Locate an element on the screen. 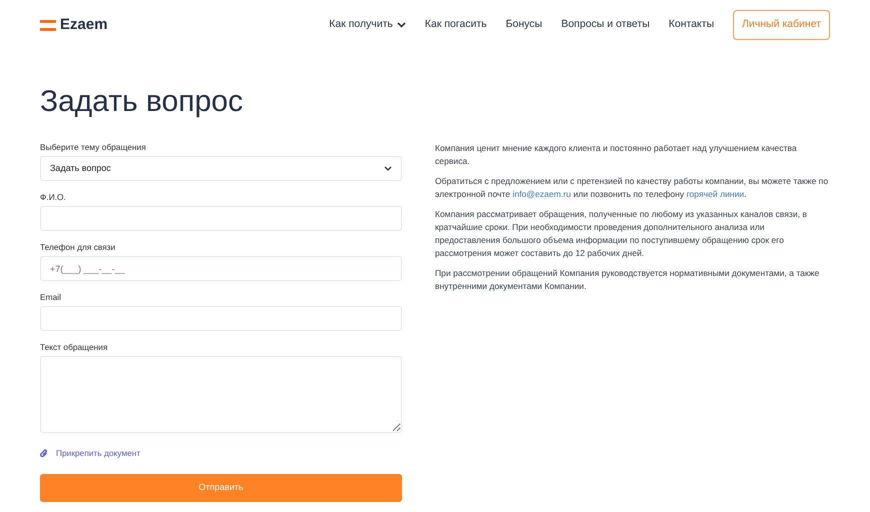 Image resolution: width=870 pixels, height=512 pixels. text-link: горячей линии is located at coordinates (715, 194).